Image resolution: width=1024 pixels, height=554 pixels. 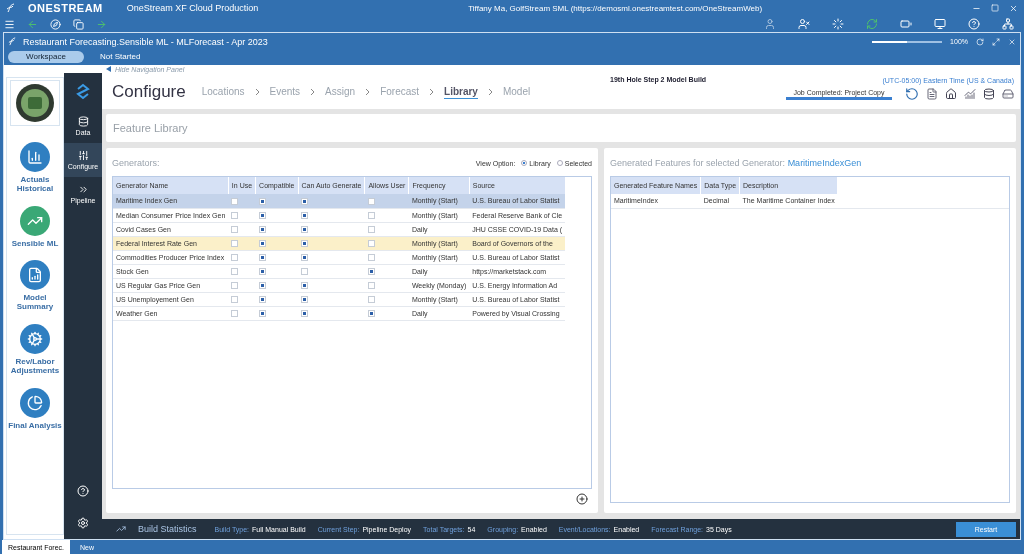 I want to click on user-icon, so click(x=770, y=24).